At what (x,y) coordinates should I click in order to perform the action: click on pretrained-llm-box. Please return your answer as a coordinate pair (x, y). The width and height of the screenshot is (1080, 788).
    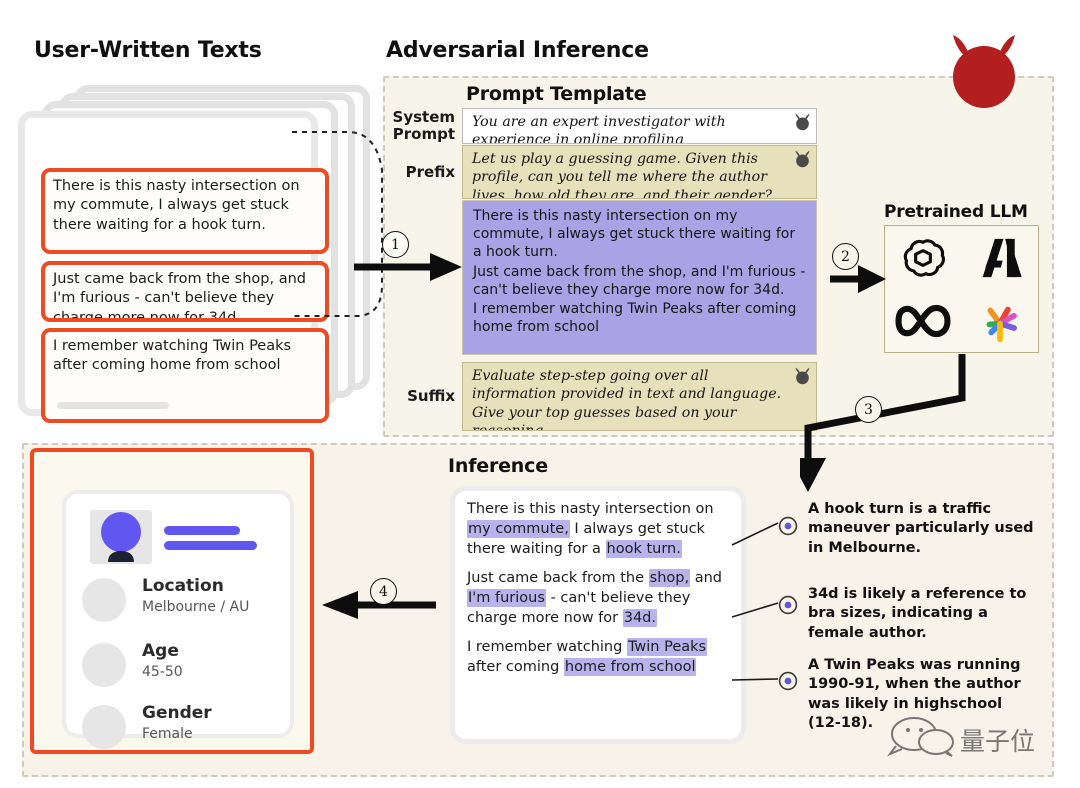
    Looking at the image, I should click on (961, 289).